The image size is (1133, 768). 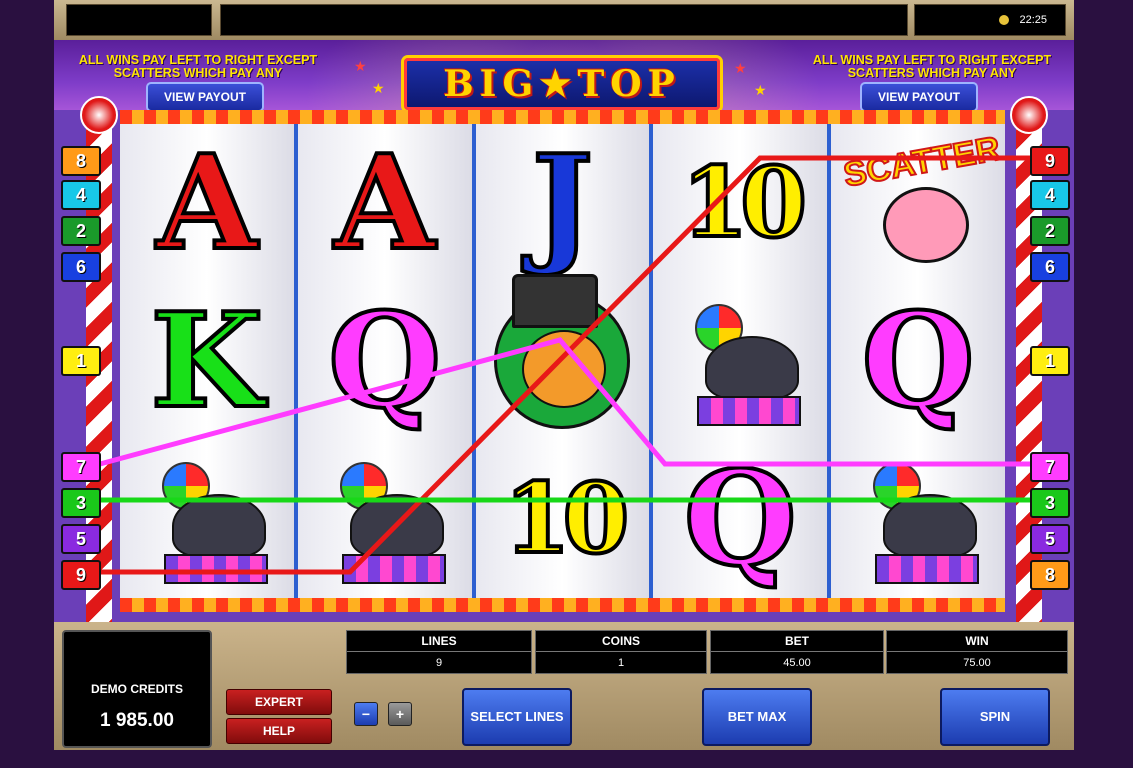 I want to click on reel-4: 10 Q, so click(x=738, y=361).